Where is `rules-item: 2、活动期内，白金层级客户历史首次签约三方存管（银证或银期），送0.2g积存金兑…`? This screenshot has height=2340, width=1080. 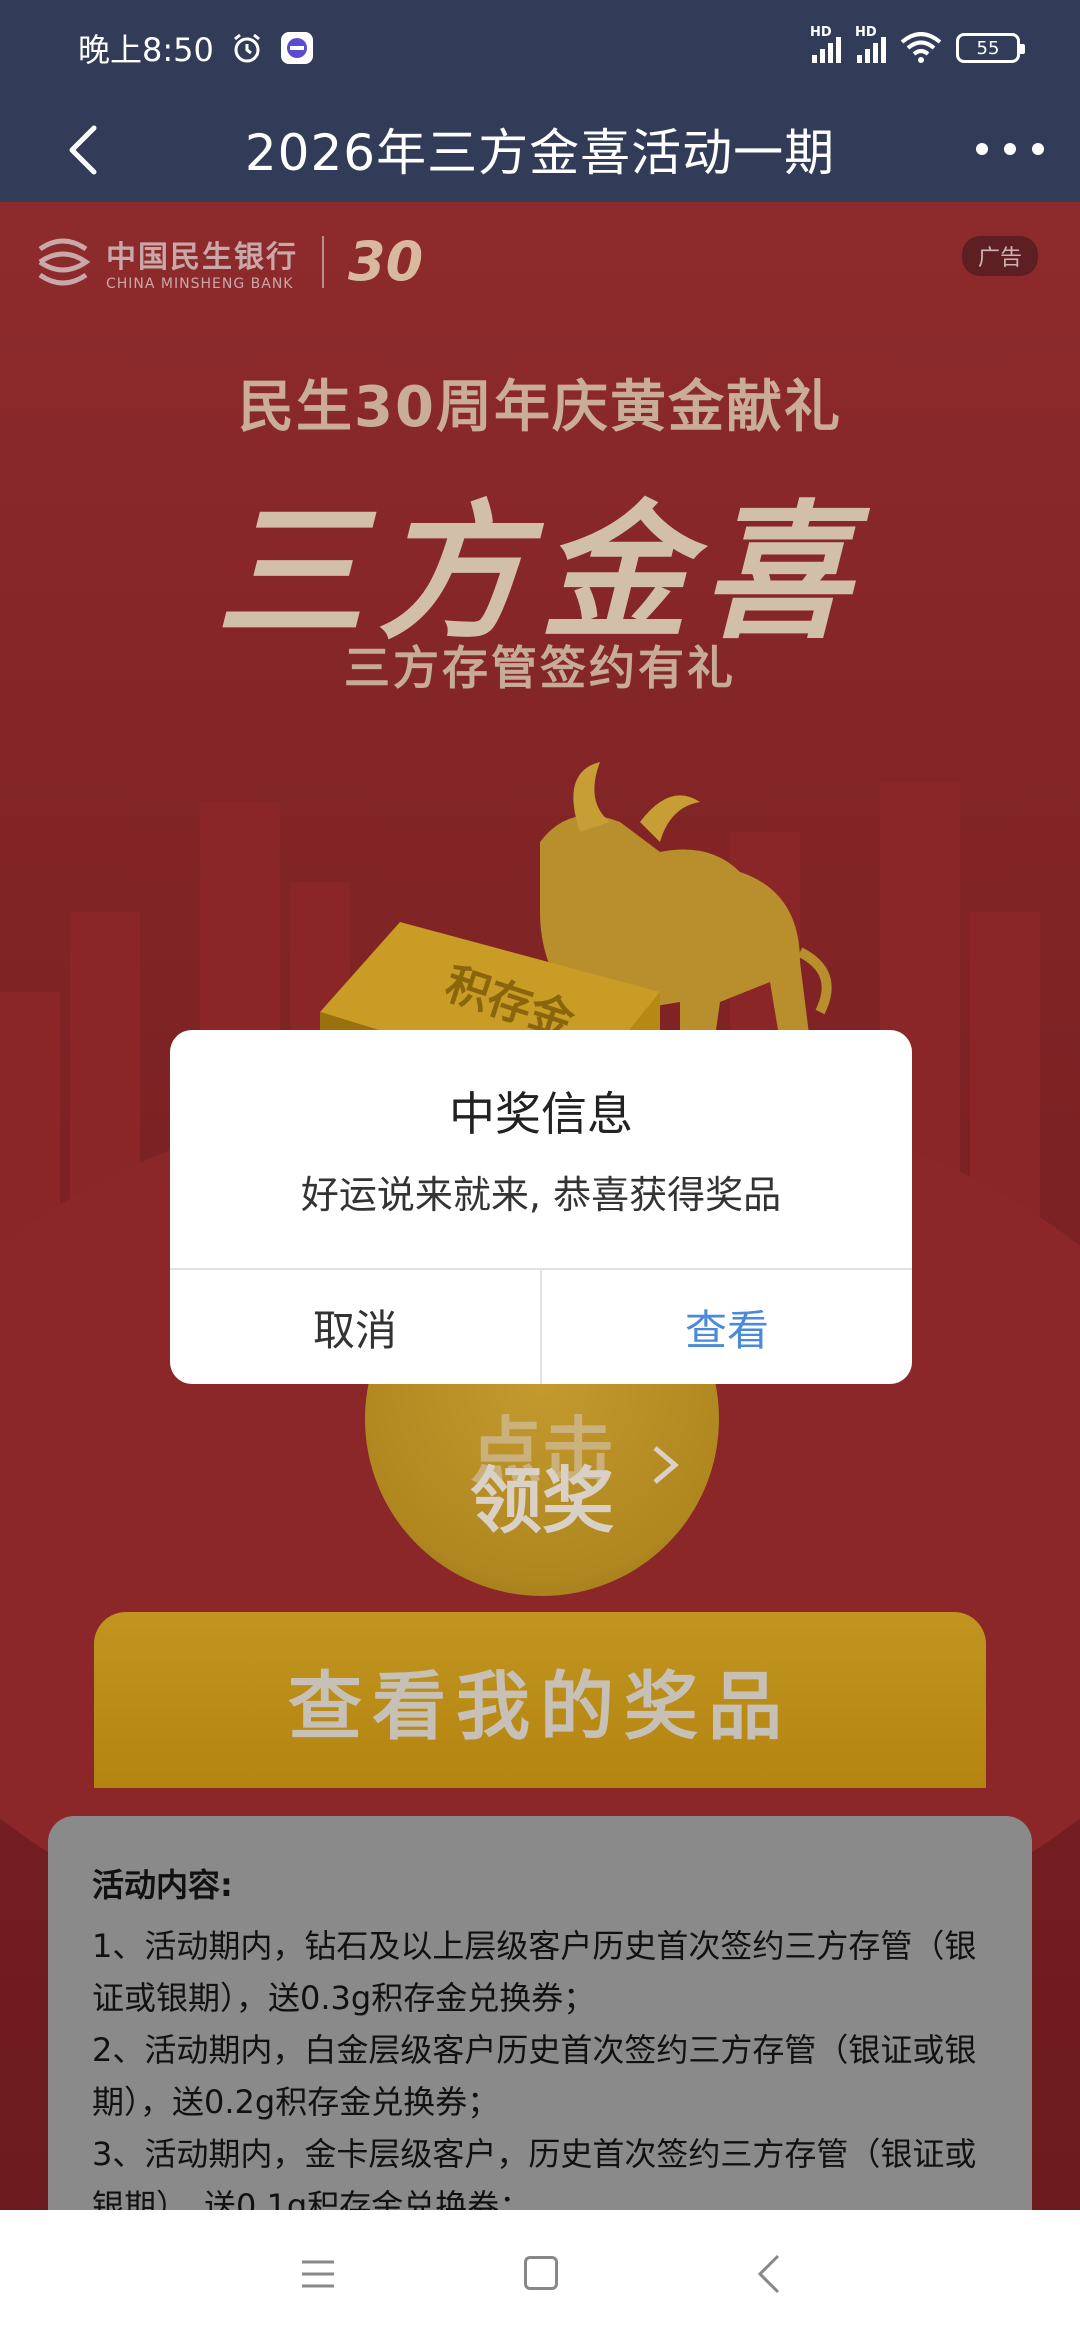 rules-item: 2、活动期内，白金层级客户历史首次签约三方存管（银证或银期），送0.2g积存金兑… is located at coordinates (534, 2076).